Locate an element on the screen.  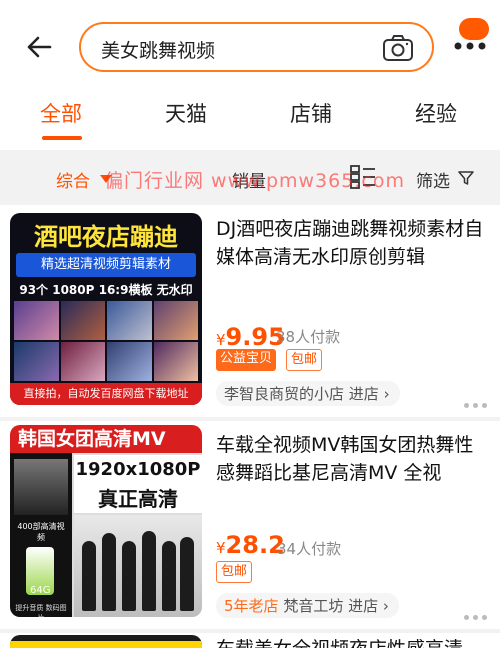
shop-name: 李智良商贸的小店 is located at coordinates (284, 394).